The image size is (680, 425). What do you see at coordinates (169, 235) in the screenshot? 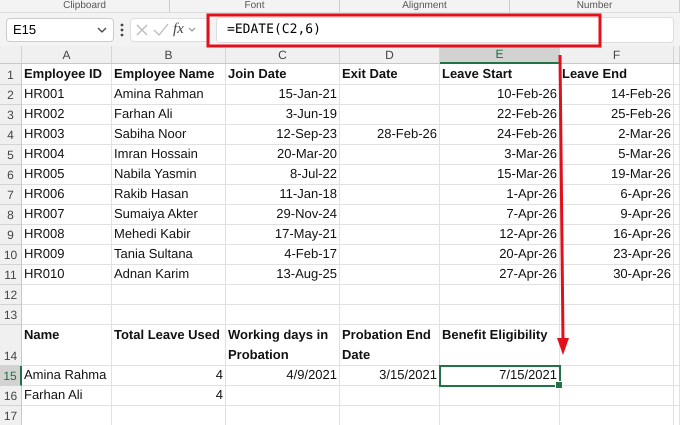
I see `table-cell: Mehedi Kabir` at bounding box center [169, 235].